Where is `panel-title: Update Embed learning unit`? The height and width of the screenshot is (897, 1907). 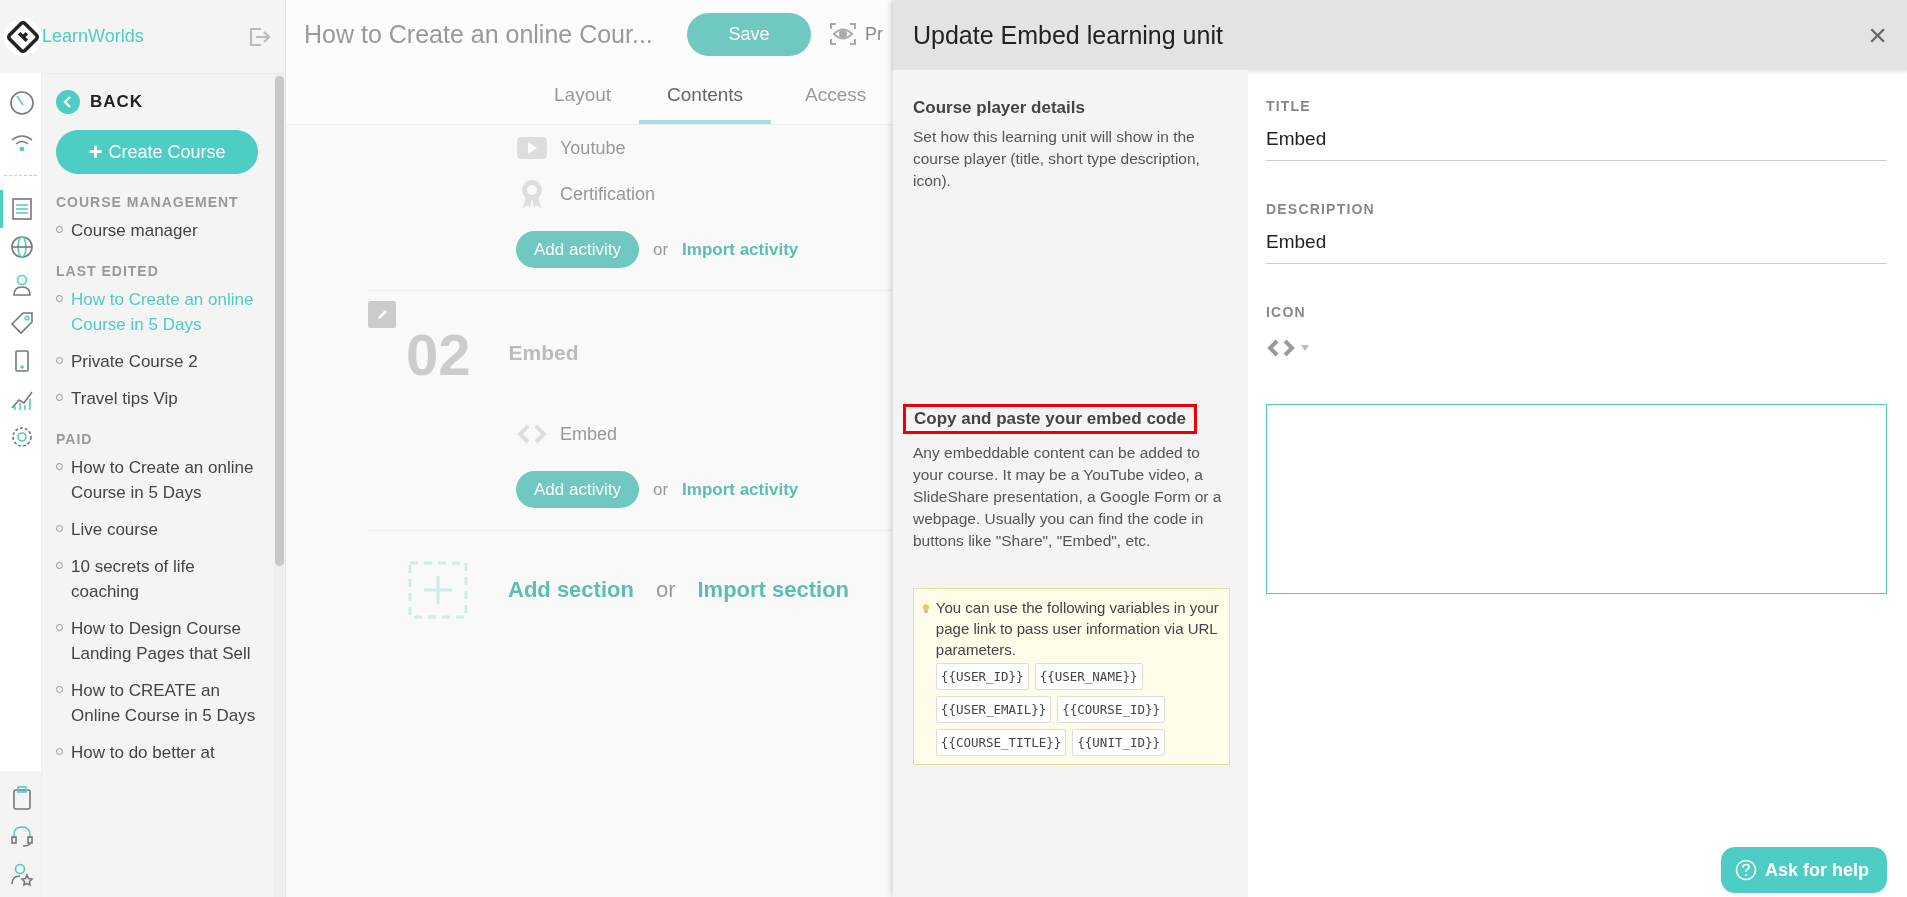 panel-title: Update Embed learning unit is located at coordinates (1068, 35).